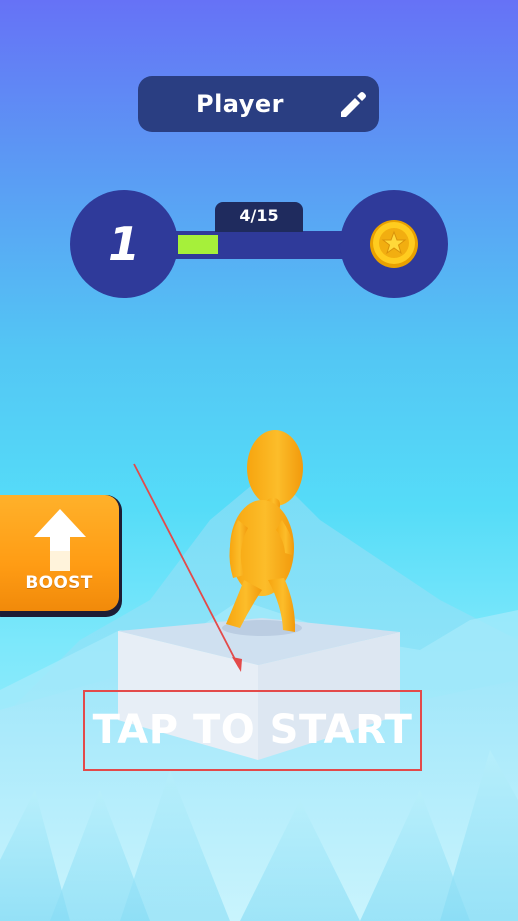 This screenshot has height=921, width=518. I want to click on boost-label: BOOST, so click(59, 583).